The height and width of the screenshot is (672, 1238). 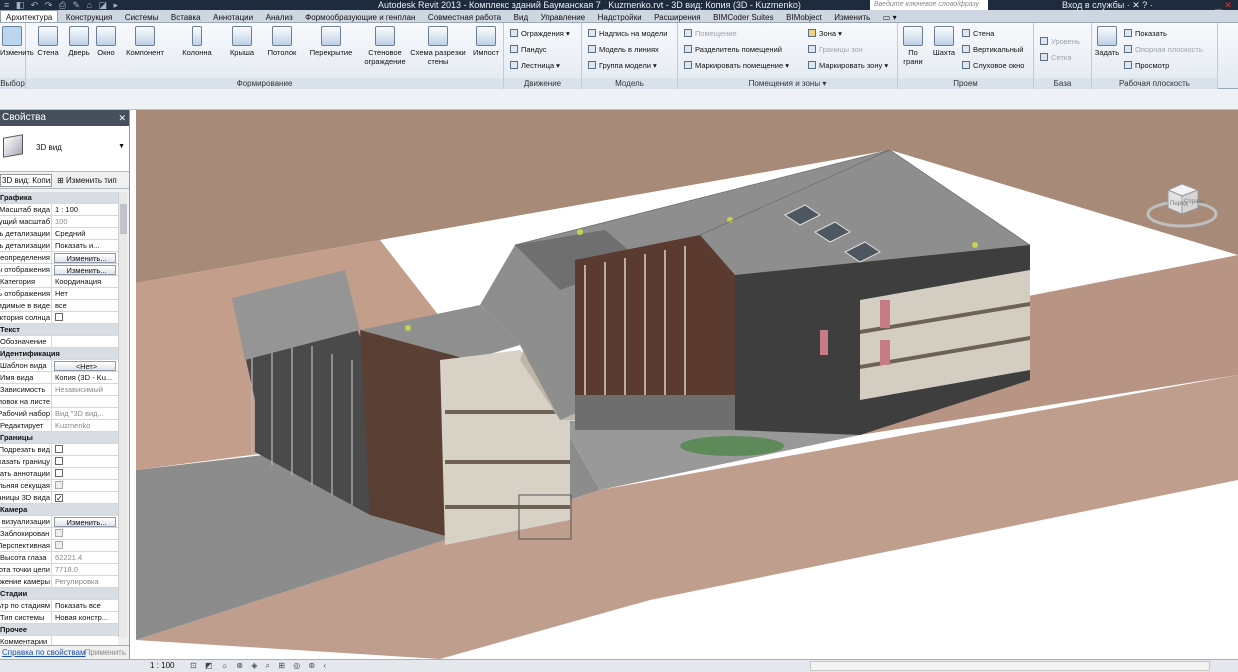 What do you see at coordinates (993, 66) in the screenshot?
I see `dormer-button: Слуховое окно` at bounding box center [993, 66].